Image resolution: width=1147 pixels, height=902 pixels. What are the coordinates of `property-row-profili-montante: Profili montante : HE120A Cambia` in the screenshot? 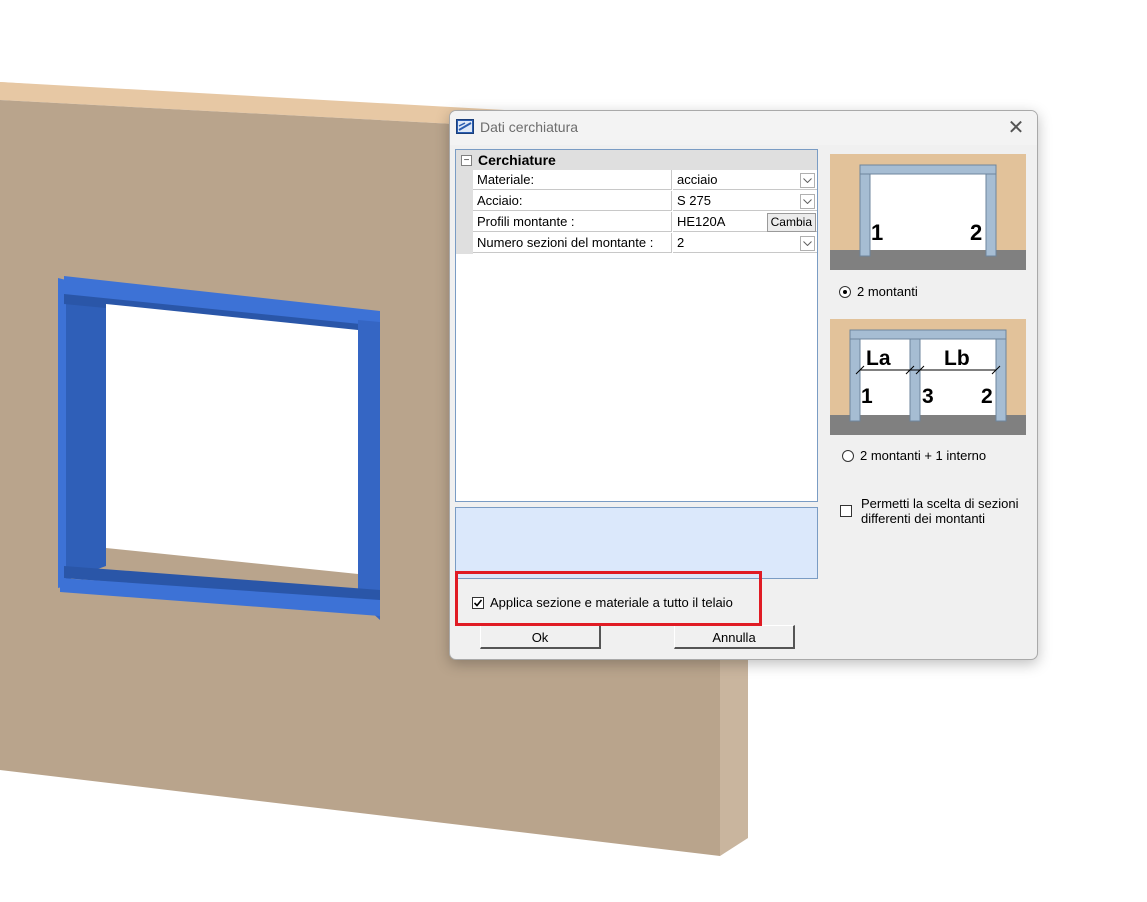 It's located at (636, 222).